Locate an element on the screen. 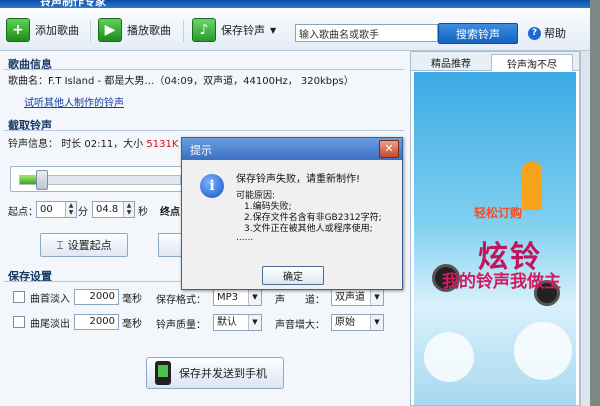 The image size is (600, 406). play-song-button: ▶ 播放歌曲 is located at coordinates (134, 30).